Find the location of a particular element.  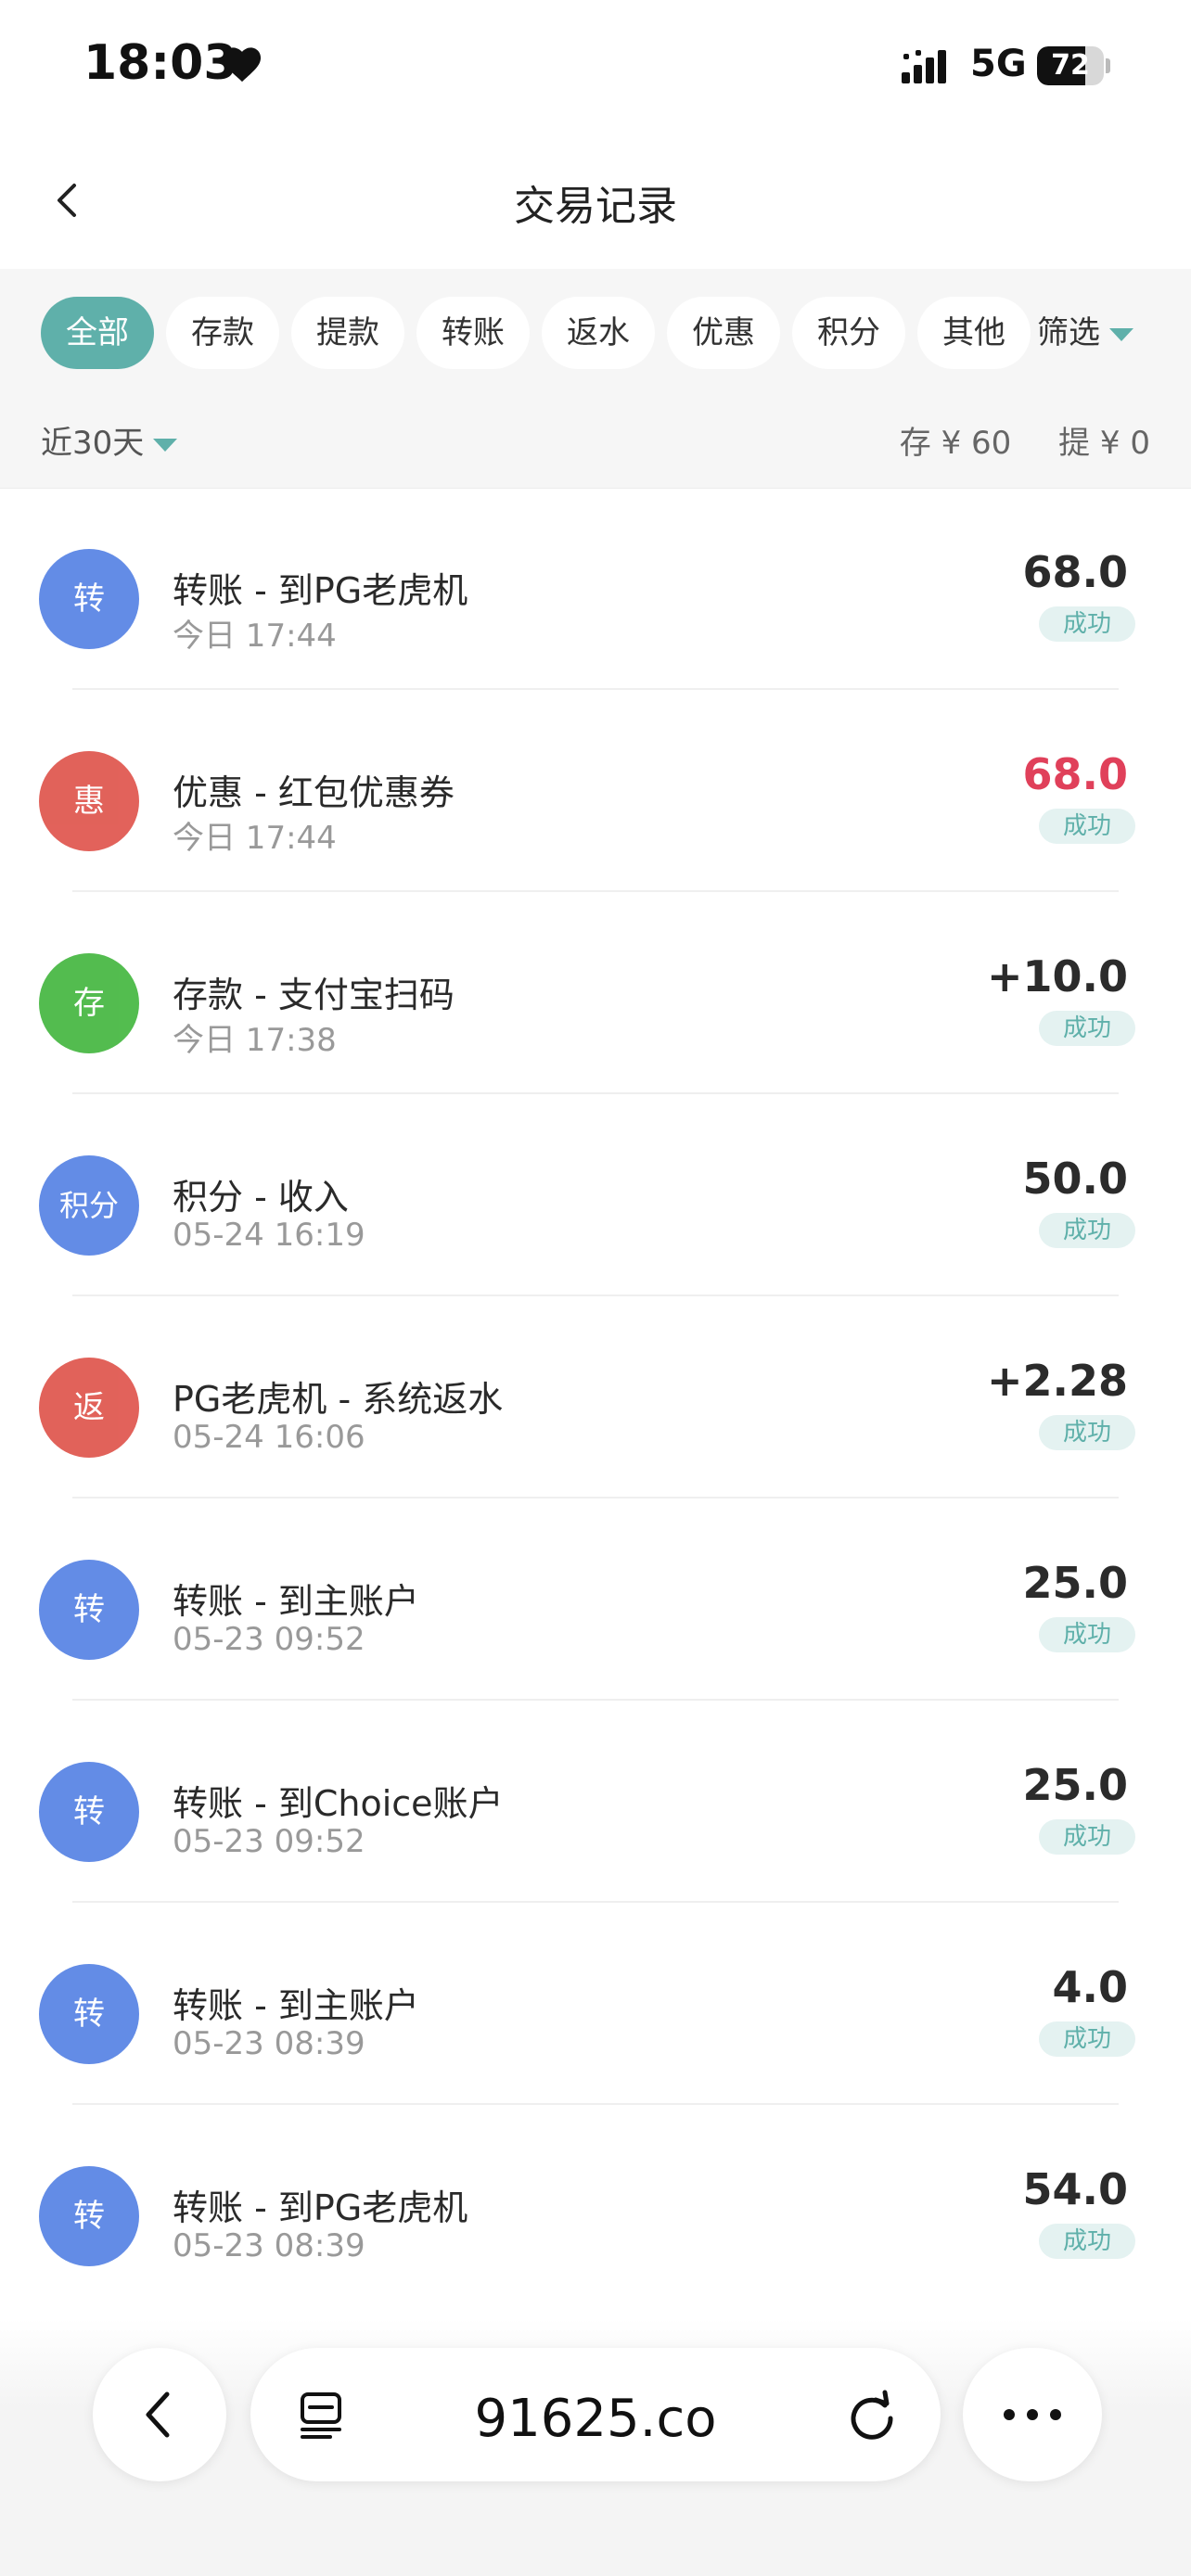

filter-area: 全部 存款 提款 转账 返水 优惠 积分 其他 筛选 近30天 存 ¥ 60 提 ¥ 0 is located at coordinates (595, 379).